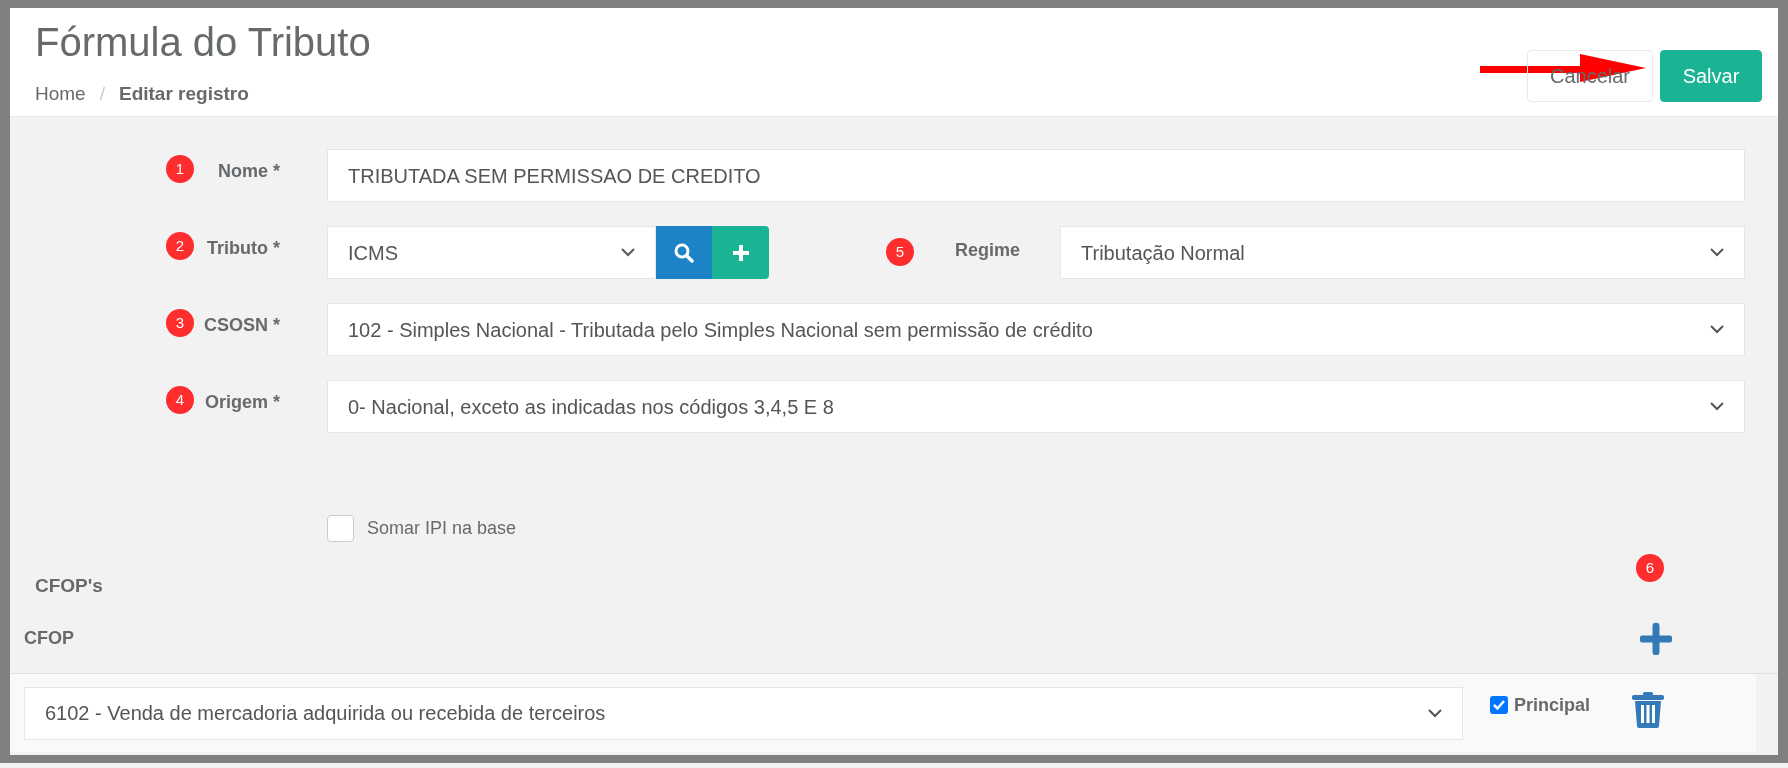 This screenshot has height=768, width=1788. I want to click on search-icon, so click(684, 252).